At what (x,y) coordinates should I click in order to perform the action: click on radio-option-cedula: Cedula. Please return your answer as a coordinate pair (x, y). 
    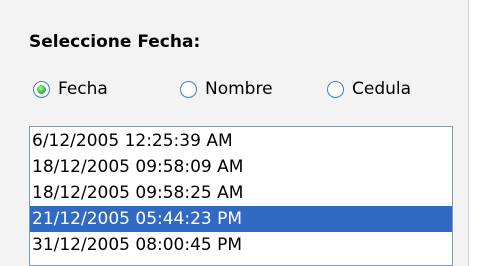
    Looking at the image, I should click on (369, 89).